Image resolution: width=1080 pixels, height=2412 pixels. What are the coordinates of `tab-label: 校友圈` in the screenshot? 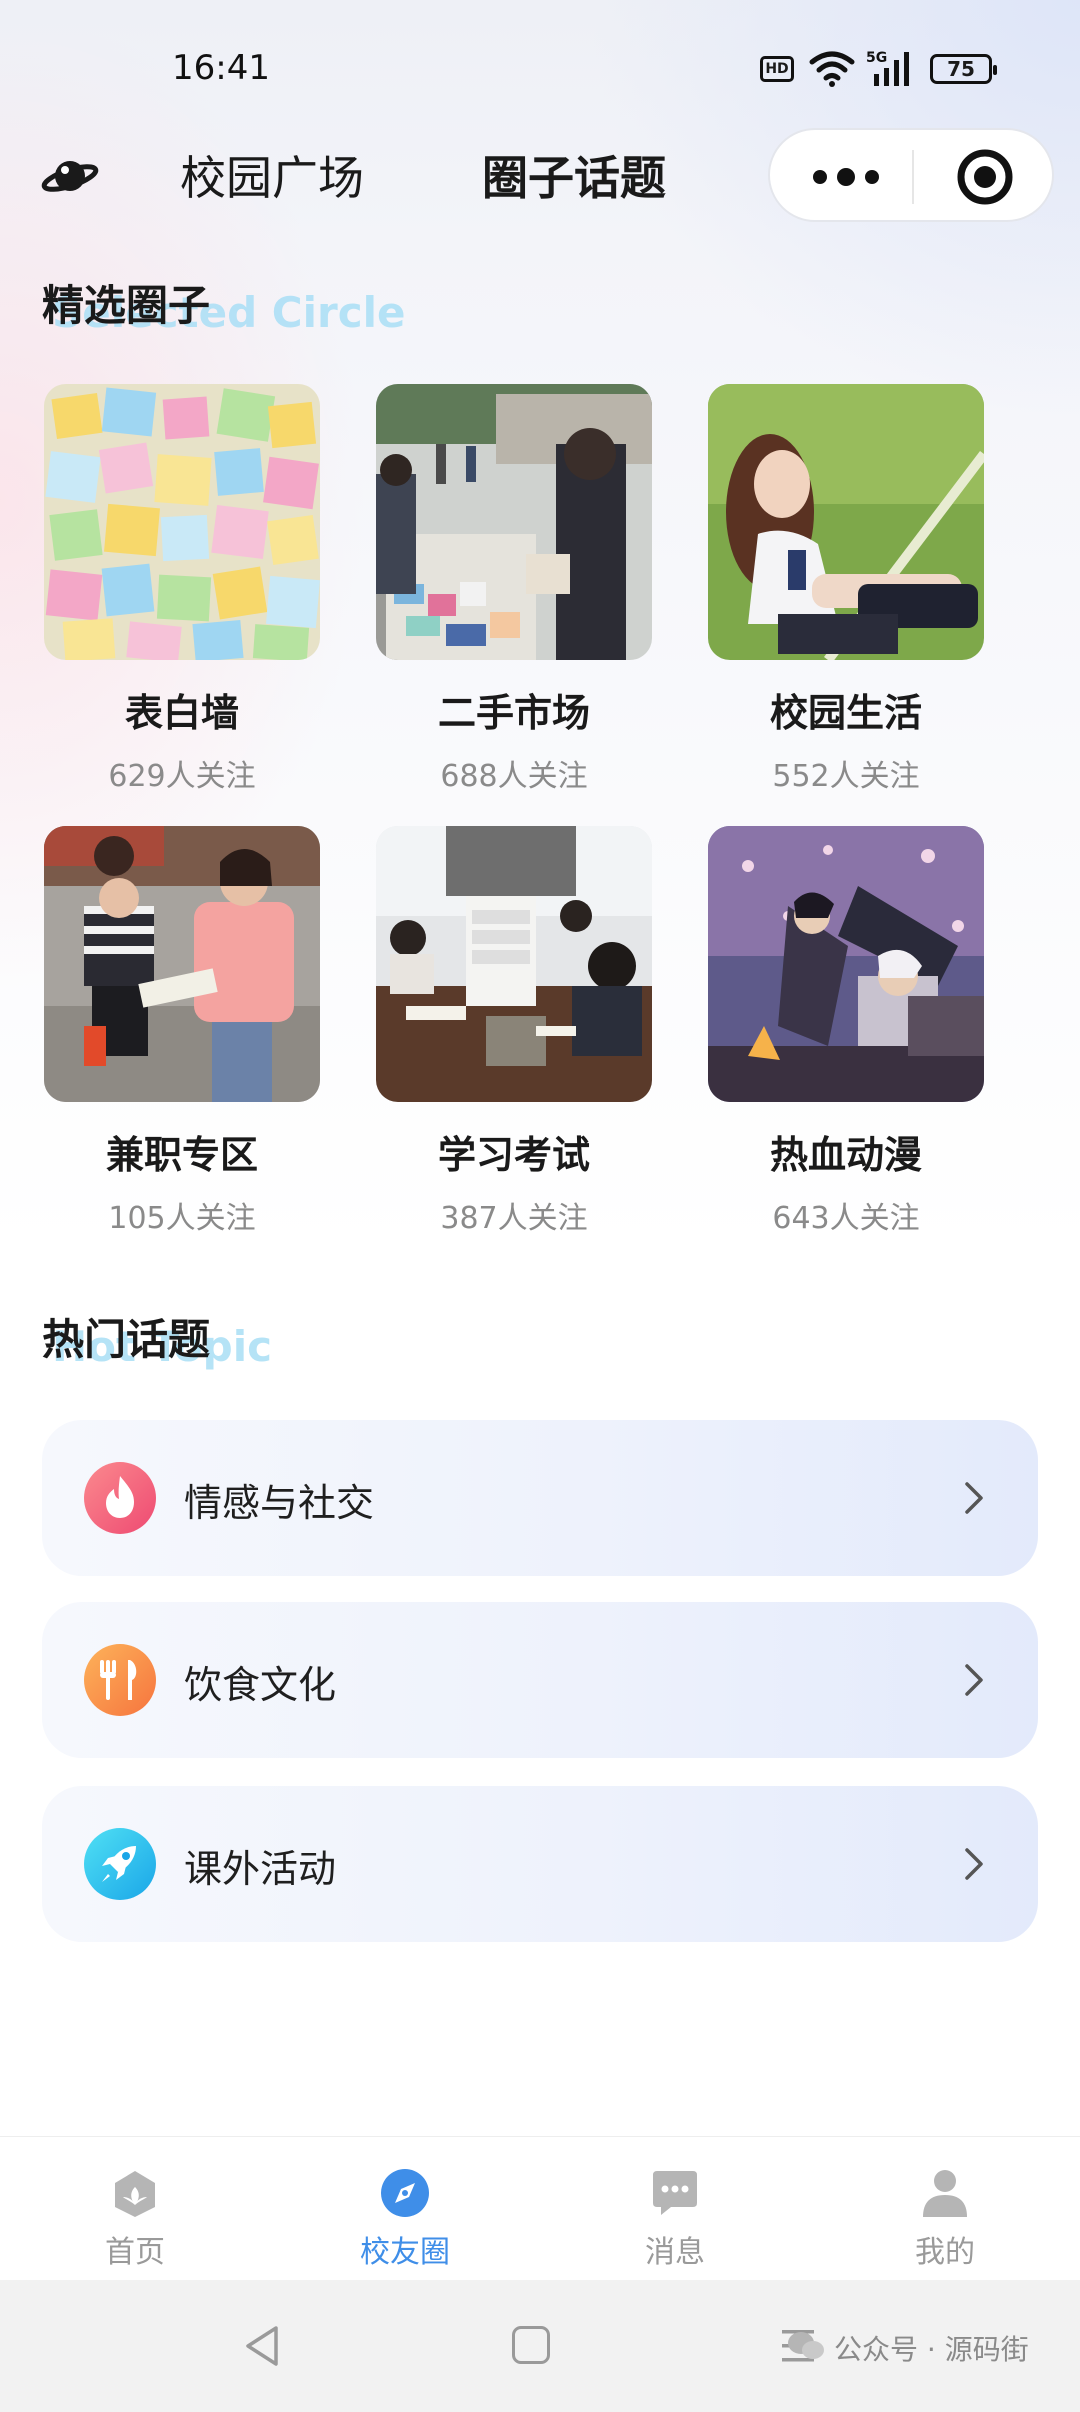 It's located at (405, 2252).